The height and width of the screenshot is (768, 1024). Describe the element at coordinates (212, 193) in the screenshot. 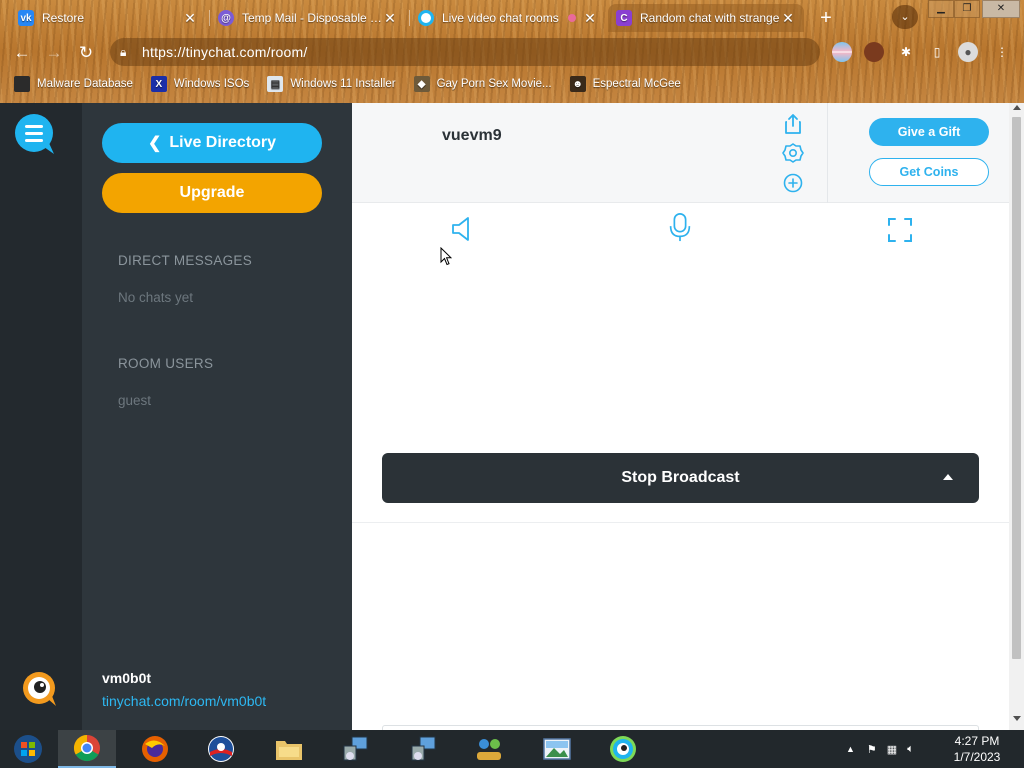

I see `upgrade-button: Upgrade` at that location.